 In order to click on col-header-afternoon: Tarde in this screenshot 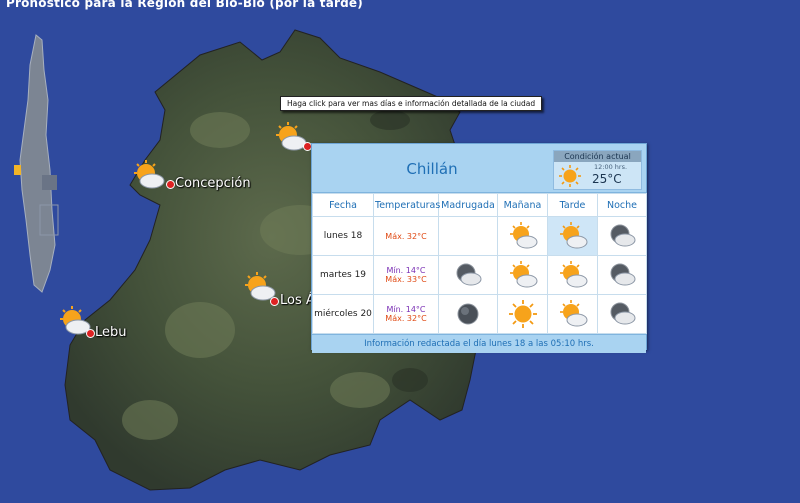, I will do `click(572, 205)`.